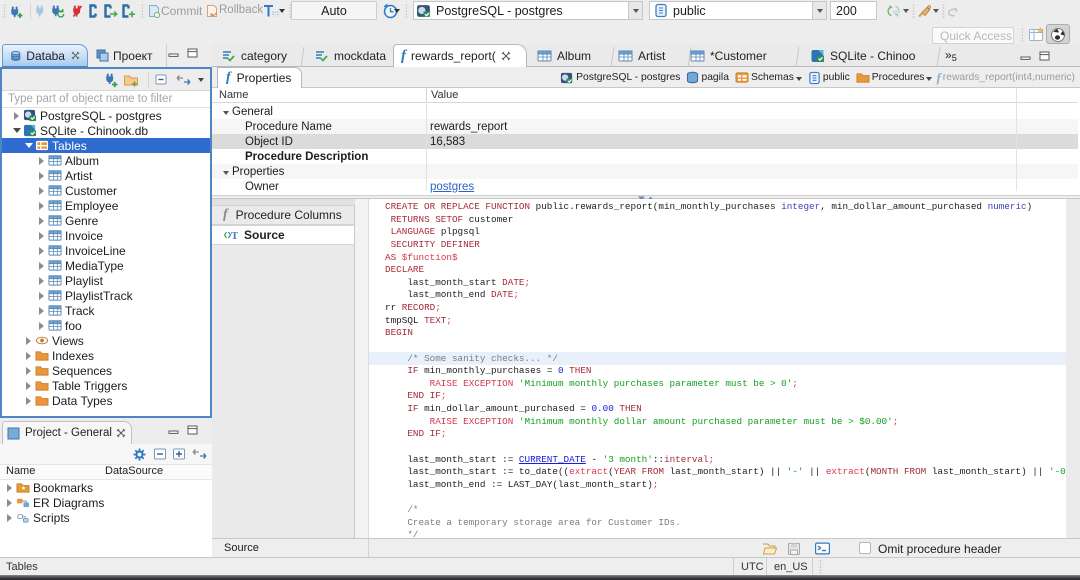 The image size is (1080, 580). Describe the element at coordinates (234, 235) in the screenshot. I see `svg-text: T` at that location.